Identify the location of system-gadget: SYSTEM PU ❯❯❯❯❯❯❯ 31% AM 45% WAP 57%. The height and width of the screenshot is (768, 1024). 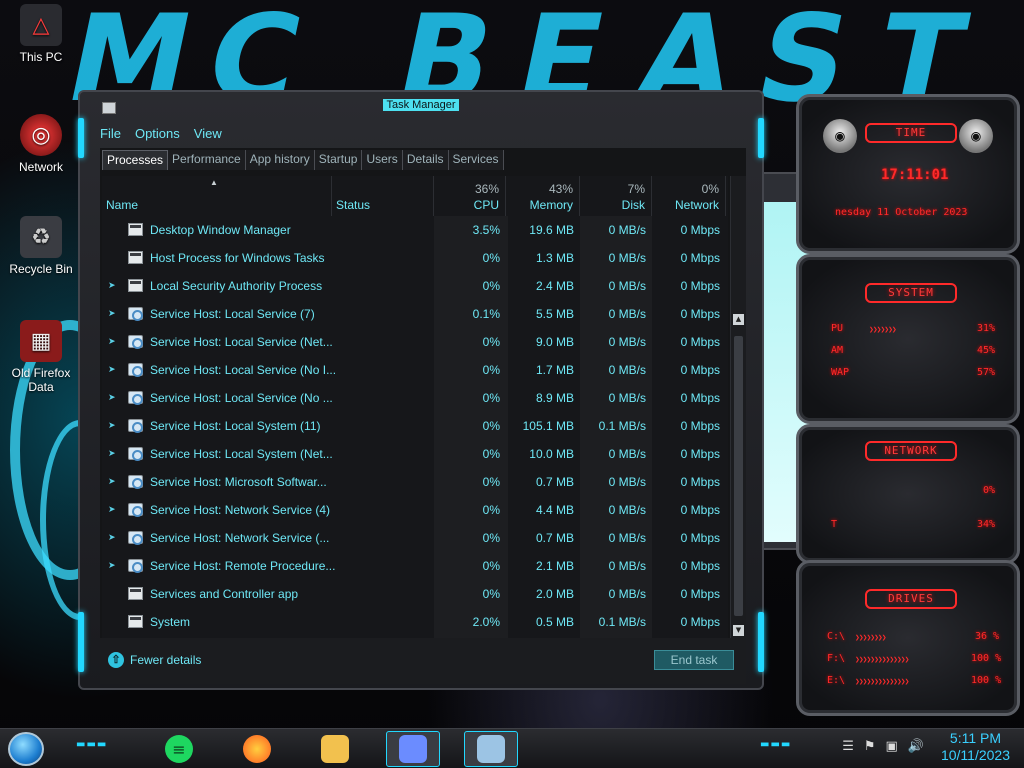
(908, 339).